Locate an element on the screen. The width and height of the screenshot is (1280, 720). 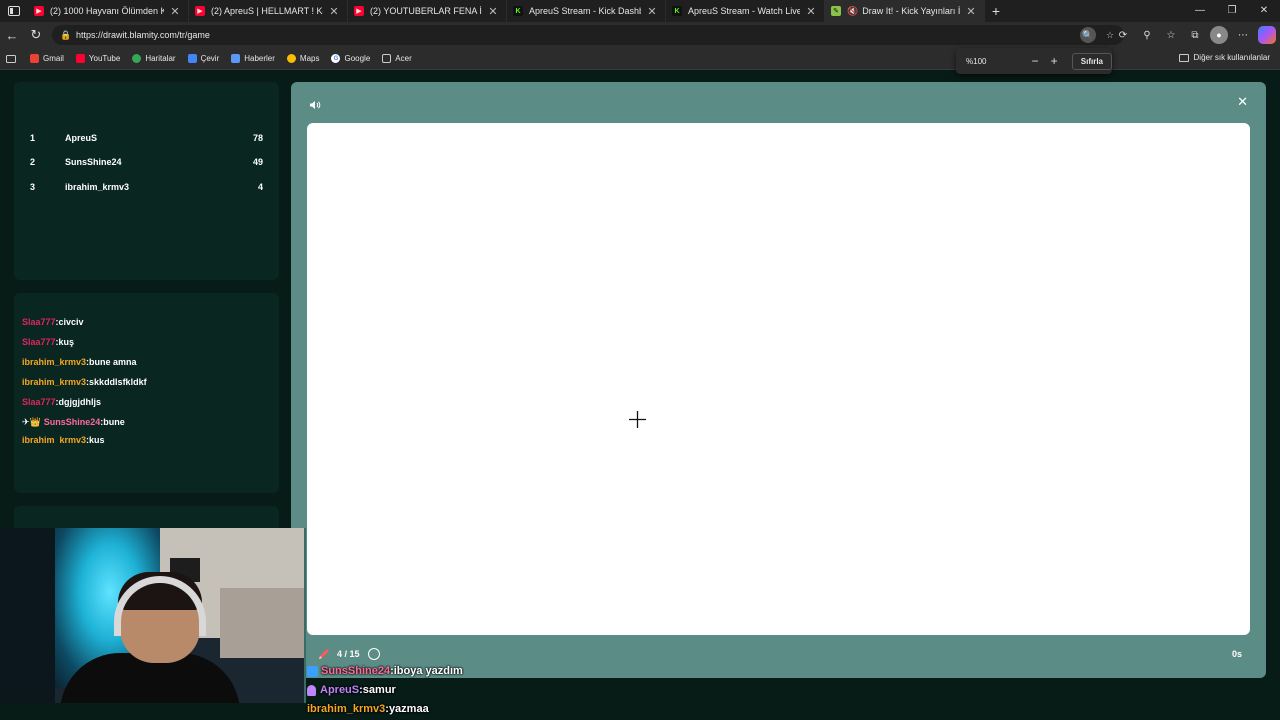
tab-title: Draw It! - Kick Yayınları İçin Ç is located at coordinates (911, 11).